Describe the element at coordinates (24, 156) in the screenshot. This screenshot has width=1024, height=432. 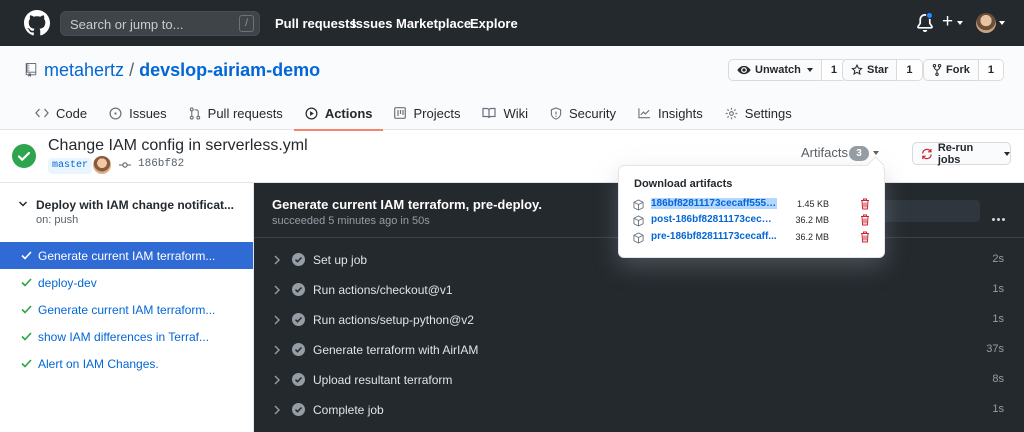
I see `run-success-icon` at that location.